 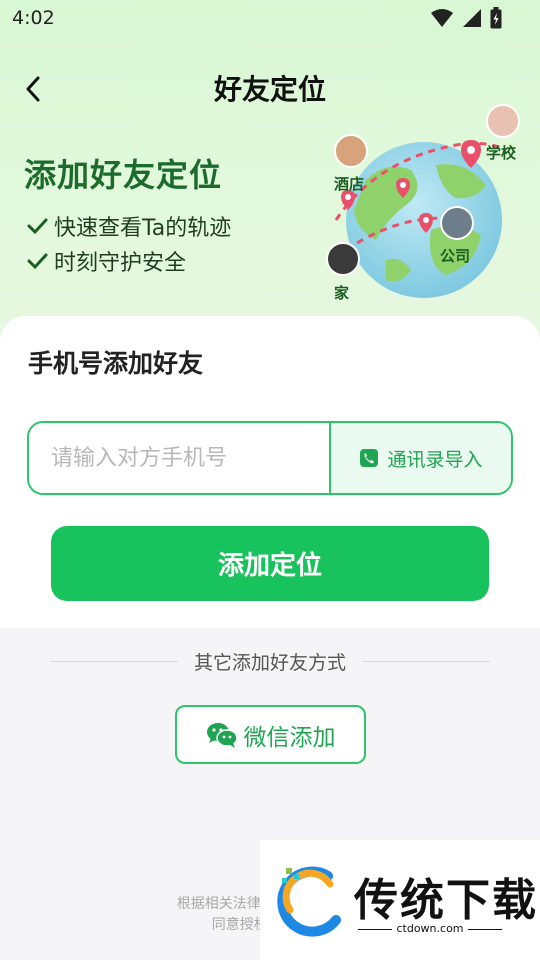 I want to click on phone-book-icon, so click(x=369, y=458).